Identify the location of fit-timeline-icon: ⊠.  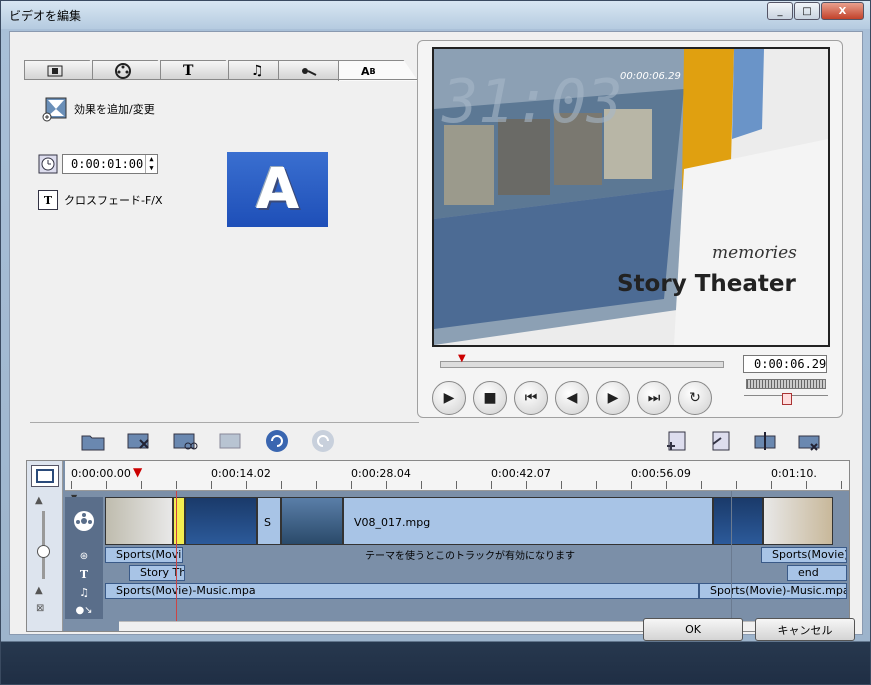
(40, 608).